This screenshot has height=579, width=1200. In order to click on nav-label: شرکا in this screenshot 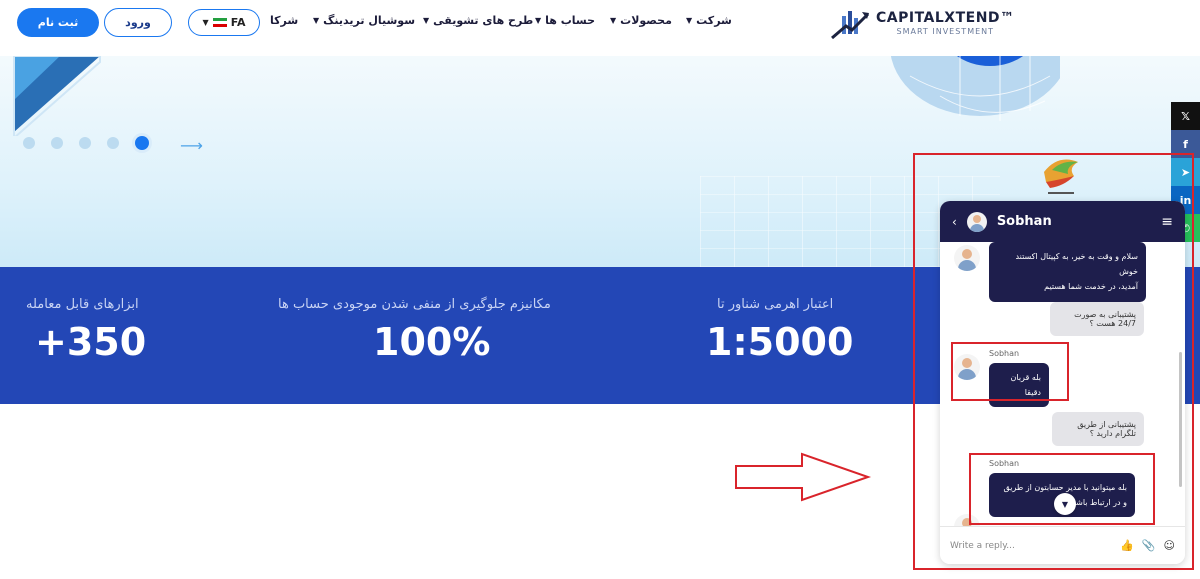, I will do `click(284, 20)`.